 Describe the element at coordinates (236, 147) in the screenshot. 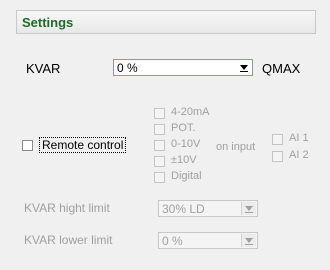

I see `on-input-label: on input` at that location.